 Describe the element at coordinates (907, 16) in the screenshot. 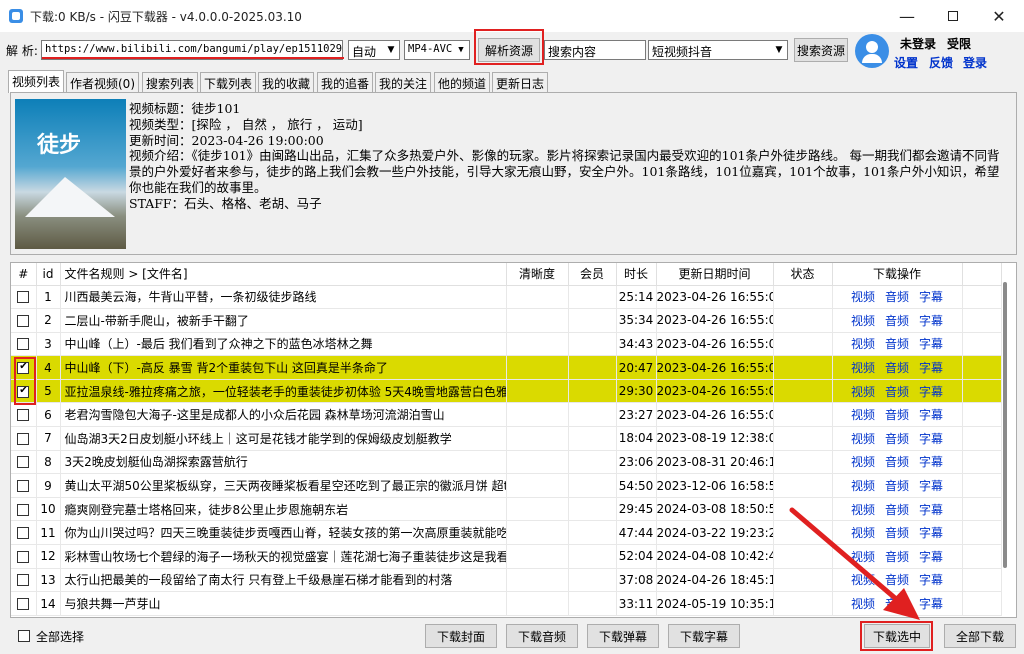

I see `minimize-button: —` at that location.